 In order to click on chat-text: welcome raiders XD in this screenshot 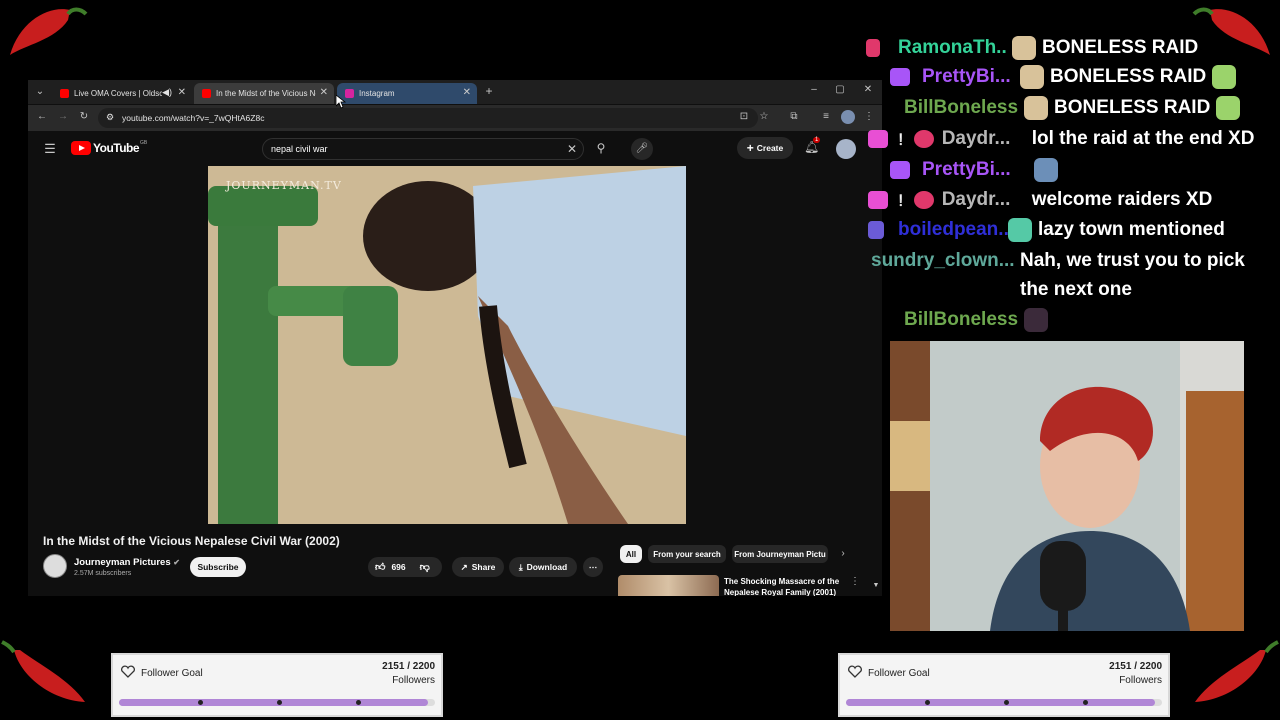, I will do `click(1122, 199)`.